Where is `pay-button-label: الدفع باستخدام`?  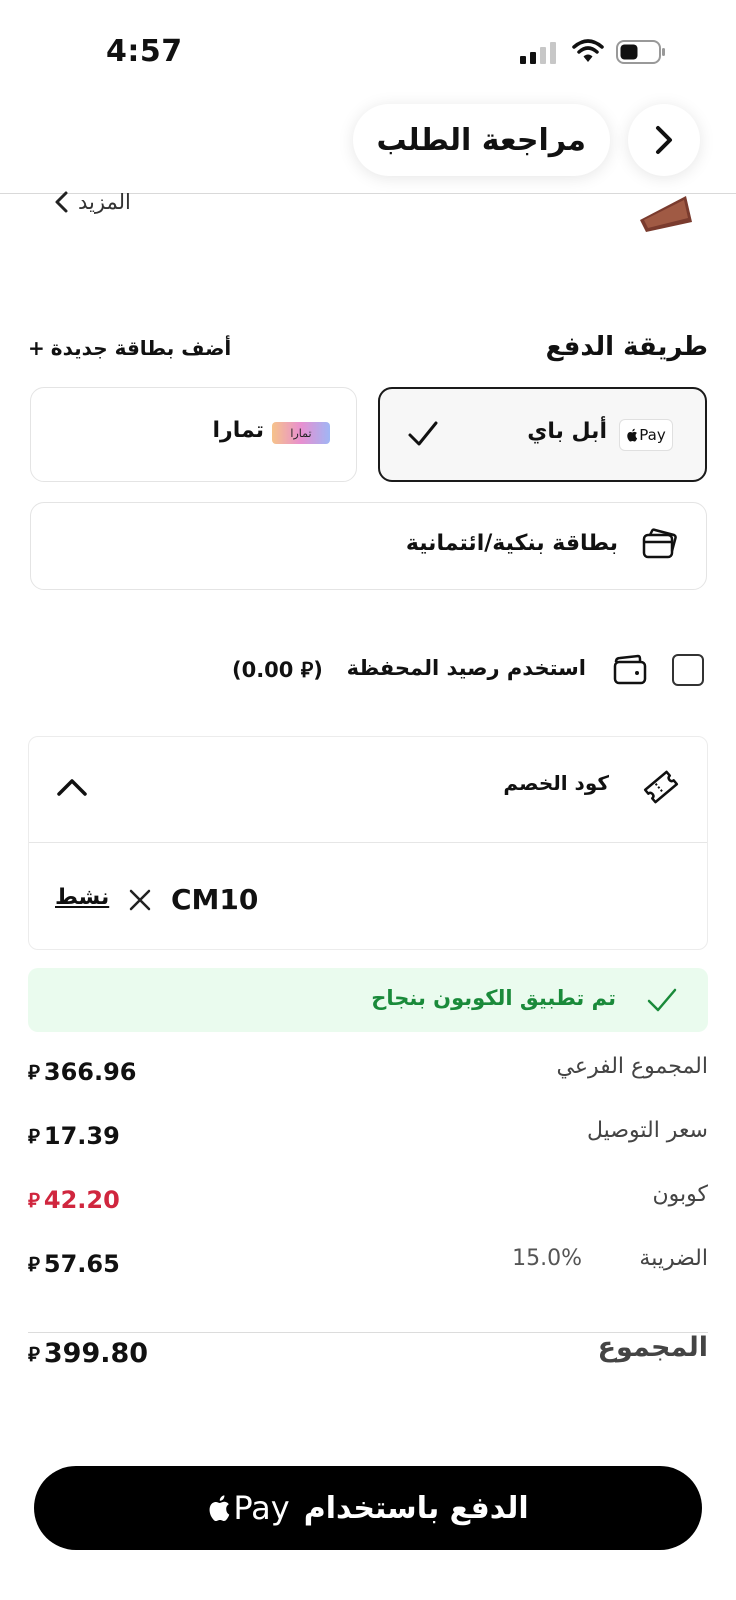 pay-button-label: الدفع باستخدام is located at coordinates (416, 1508).